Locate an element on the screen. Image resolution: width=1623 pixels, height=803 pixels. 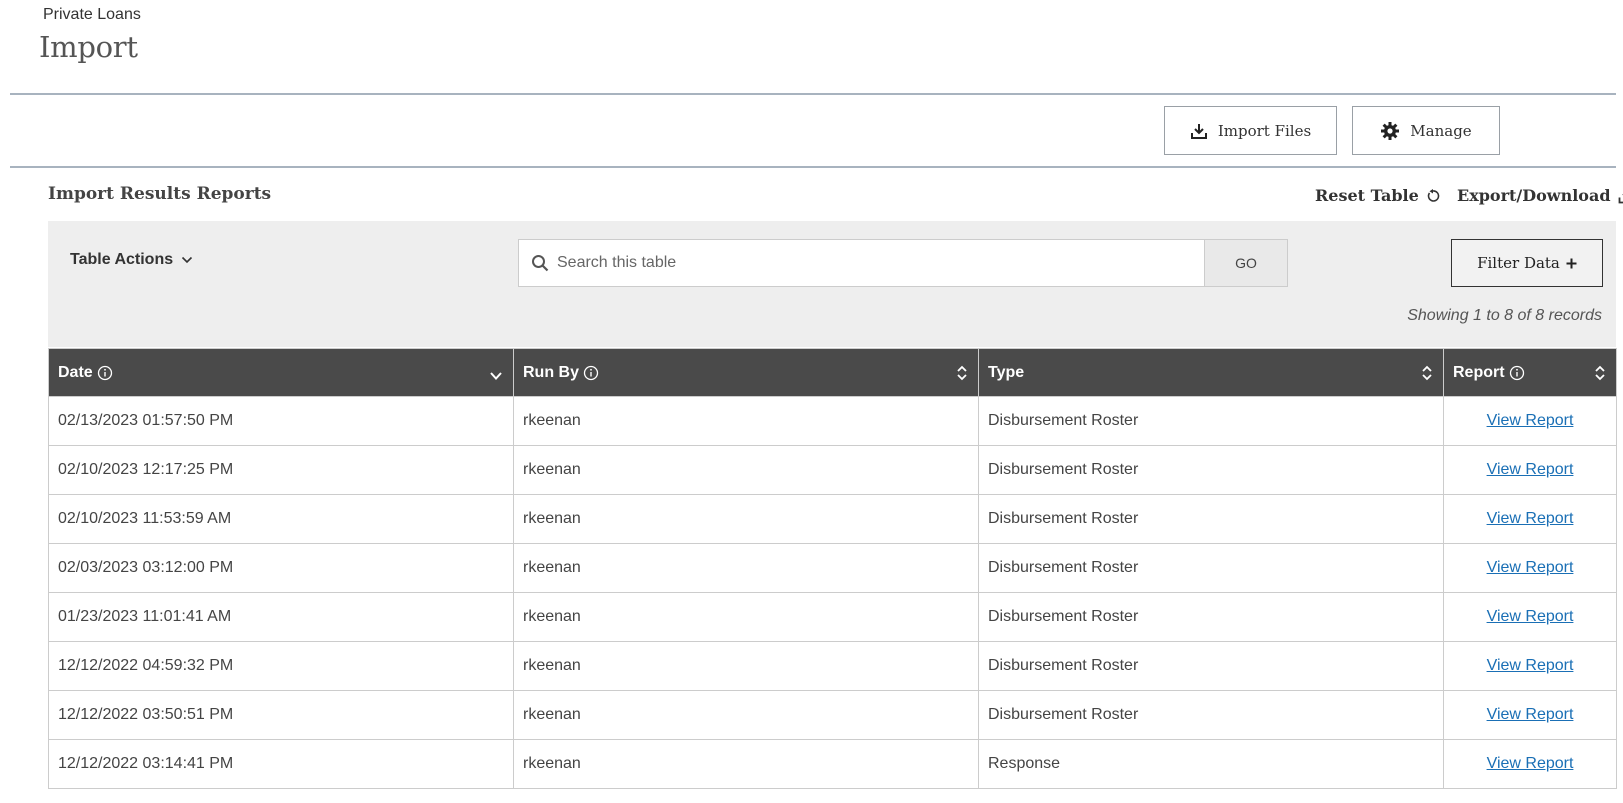
date-cell: 02/10/2023 11:53:59 AM is located at coordinates (281, 519).